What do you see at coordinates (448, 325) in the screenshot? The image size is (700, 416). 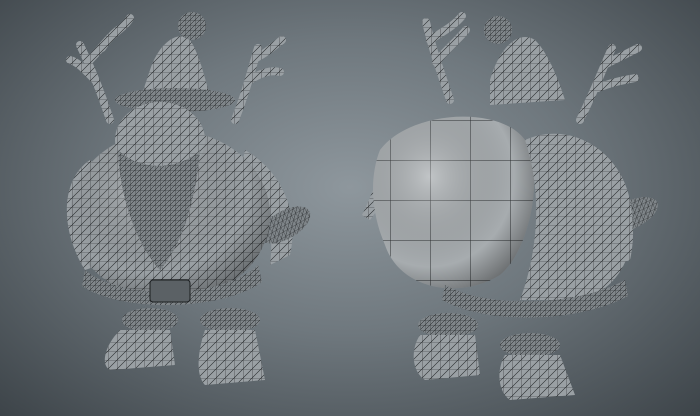 I see `back-left-leg-fur` at bounding box center [448, 325].